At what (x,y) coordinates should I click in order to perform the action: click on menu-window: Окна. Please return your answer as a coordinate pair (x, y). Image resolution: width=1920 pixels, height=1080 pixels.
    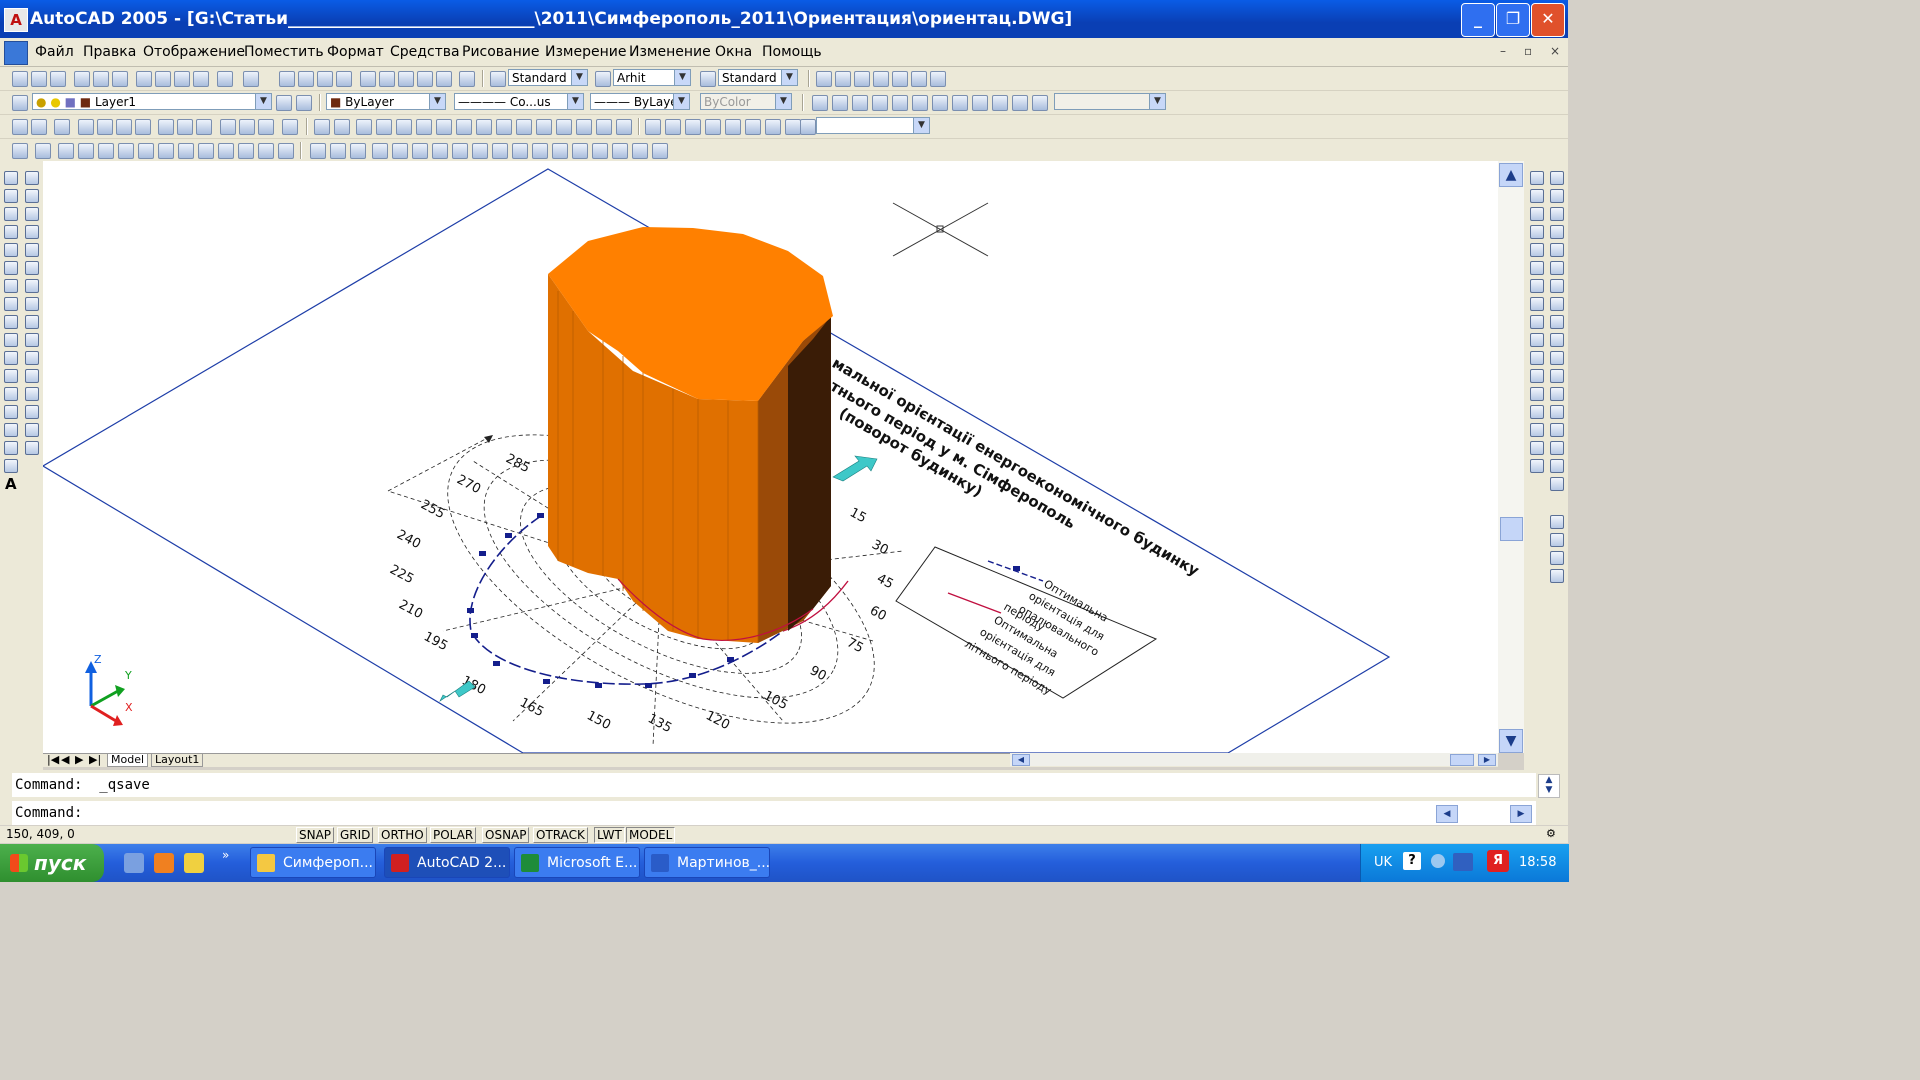
    Looking at the image, I should click on (733, 52).